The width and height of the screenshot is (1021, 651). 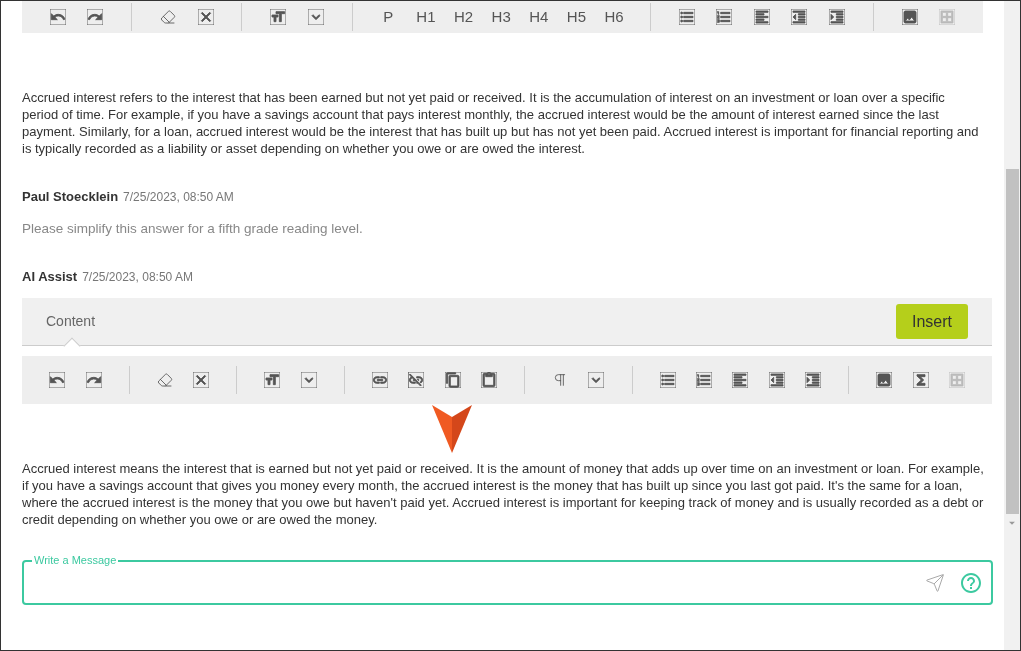 I want to click on heading-button: H6, so click(x=614, y=17).